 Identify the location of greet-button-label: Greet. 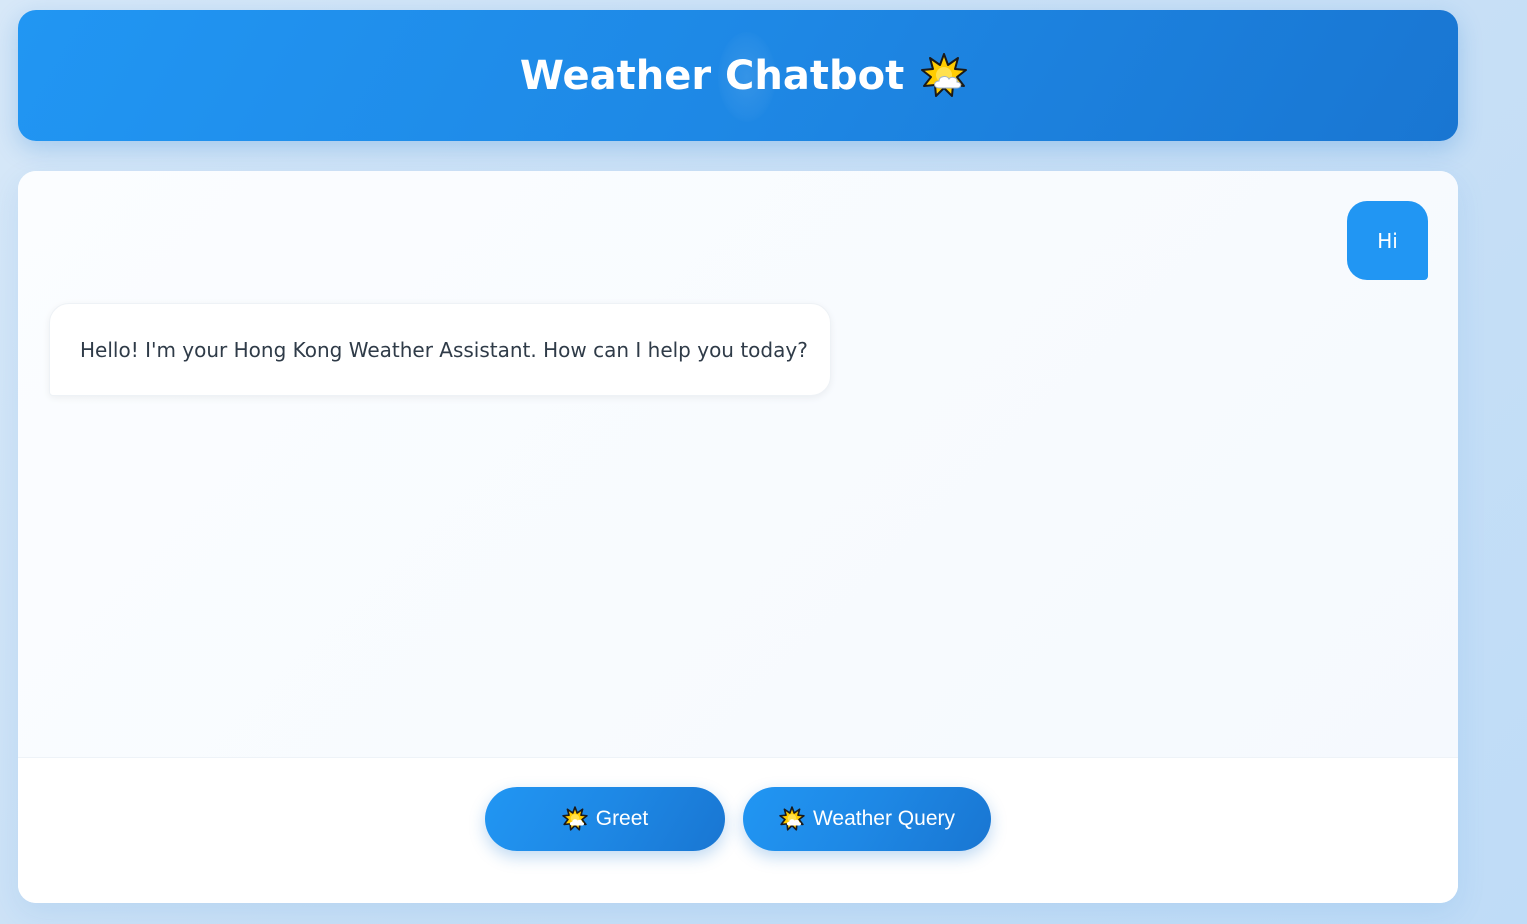
(622, 818).